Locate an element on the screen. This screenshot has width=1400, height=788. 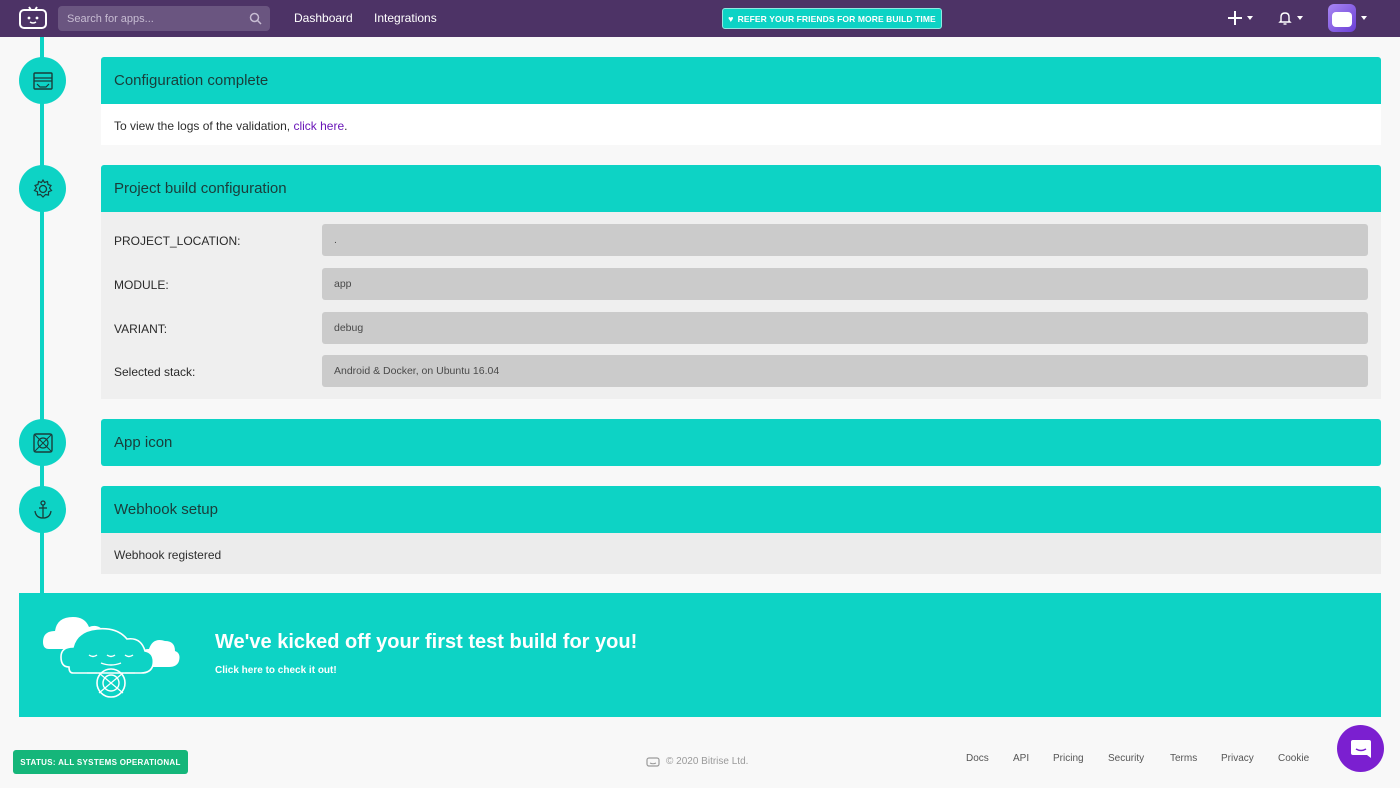
footer-link-pricing: Pricing is located at coordinates (1068, 758).